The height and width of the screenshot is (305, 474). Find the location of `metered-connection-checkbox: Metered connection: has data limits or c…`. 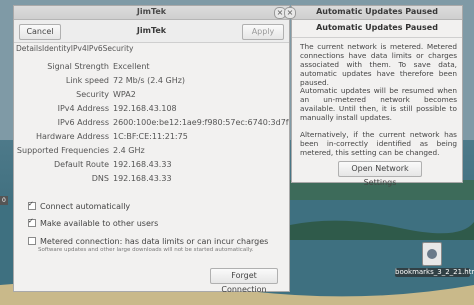

metered-connection-checkbox: Metered connection: has data limits or c… is located at coordinates (148, 241).